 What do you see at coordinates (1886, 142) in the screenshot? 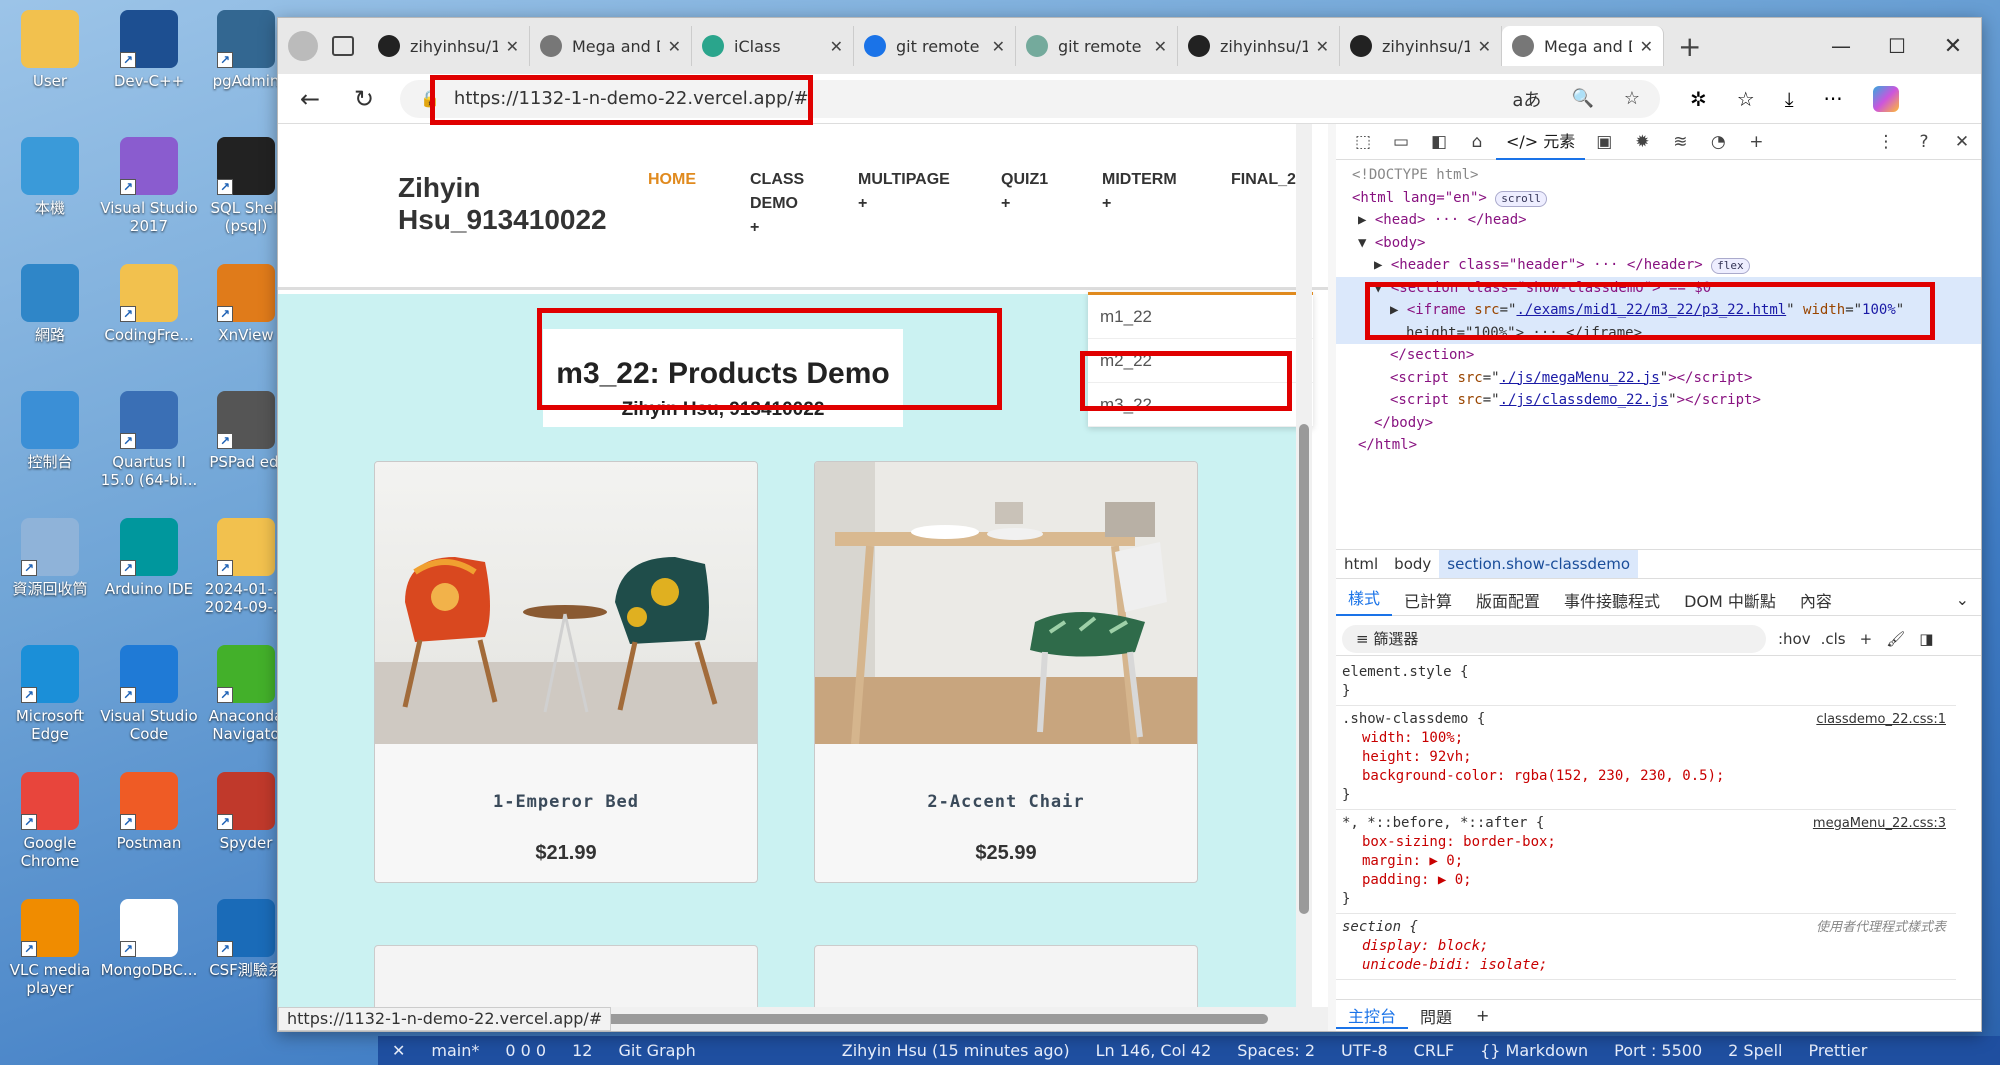
I see `devtools-menu-icon: ⋮` at bounding box center [1886, 142].